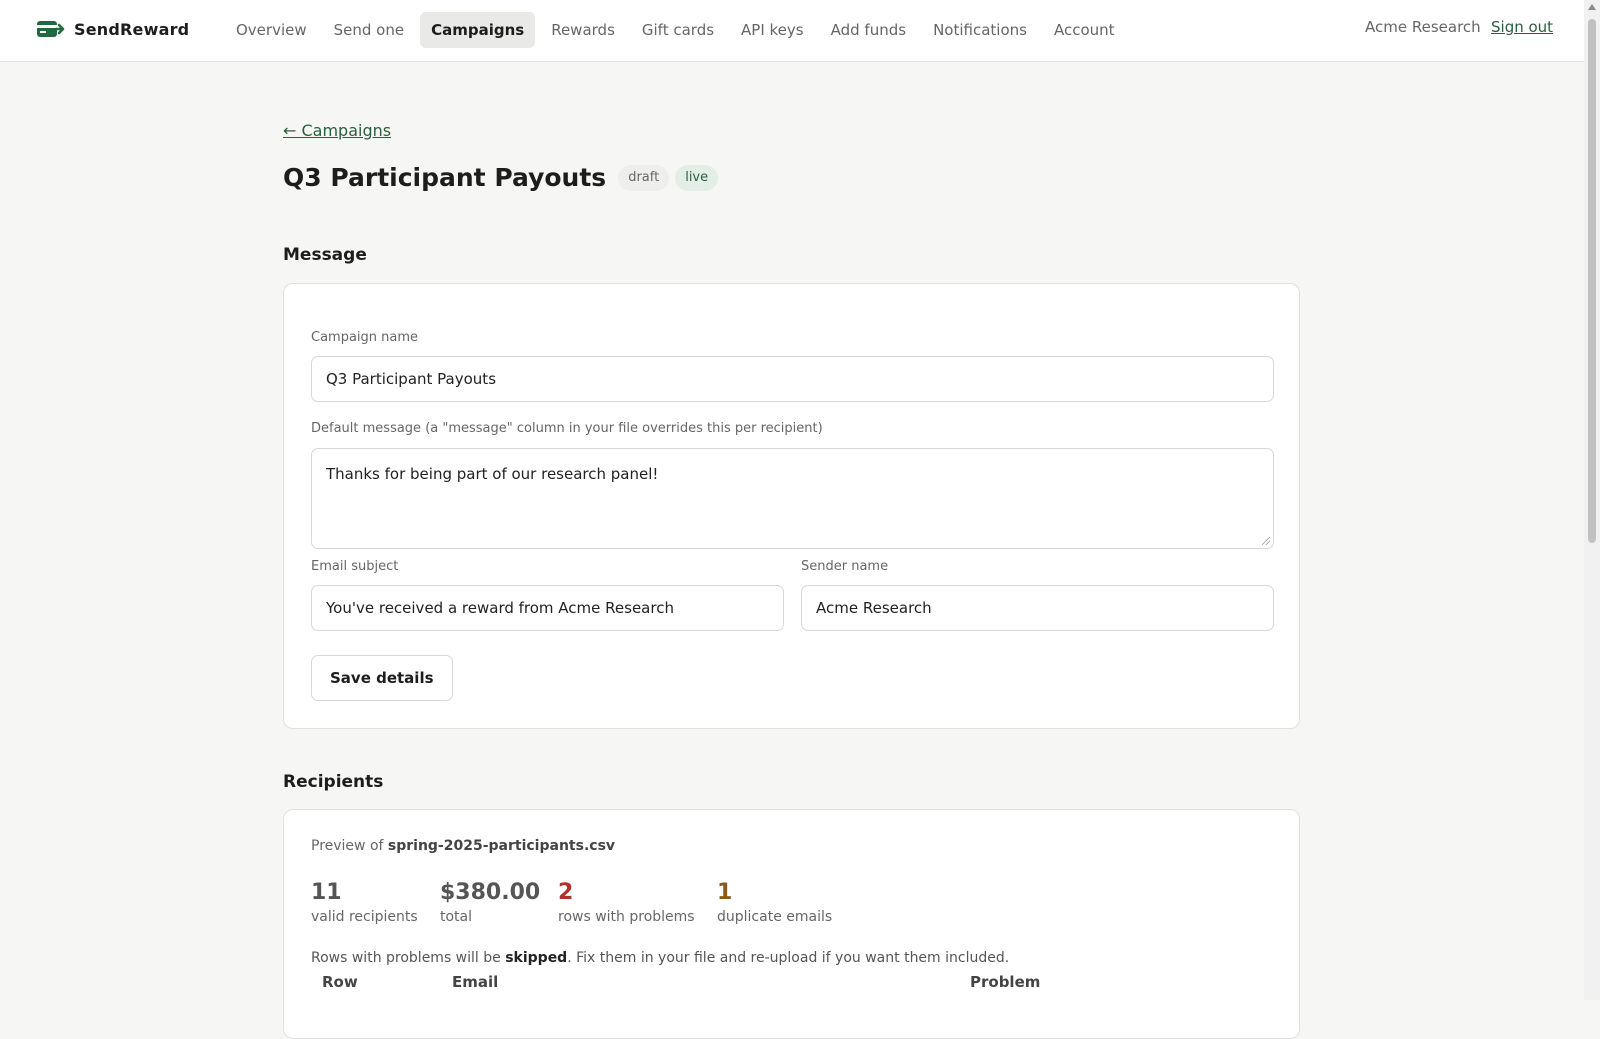 Image resolution: width=1600 pixels, height=1039 pixels. I want to click on page-scrollbar, so click(1592, 500).